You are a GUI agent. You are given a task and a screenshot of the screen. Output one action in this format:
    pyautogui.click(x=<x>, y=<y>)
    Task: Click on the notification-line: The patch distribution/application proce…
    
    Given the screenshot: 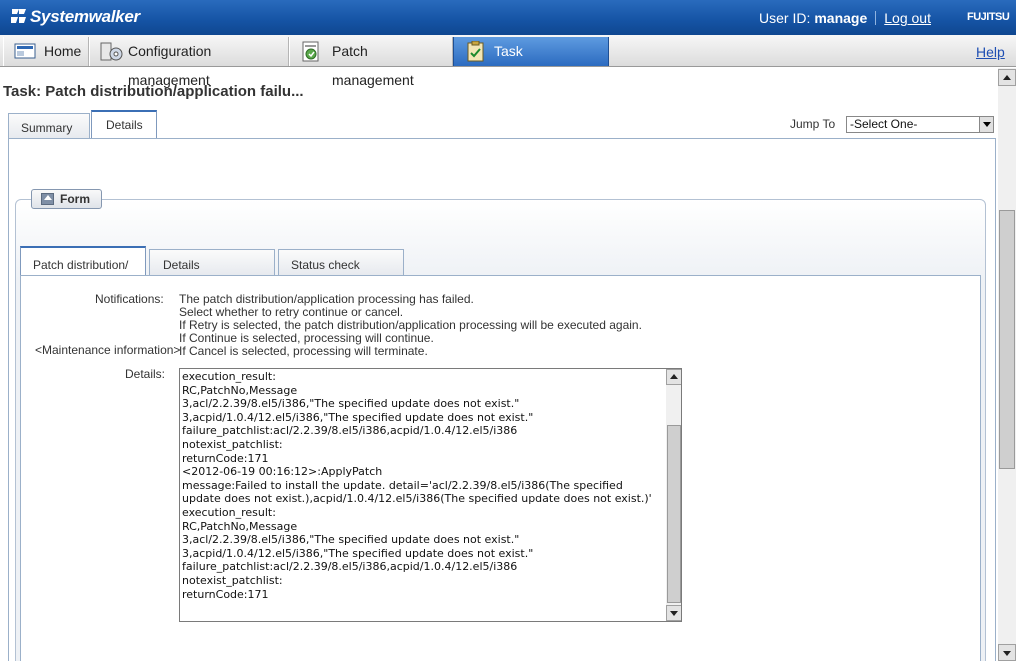 What is the action you would take?
    pyautogui.click(x=326, y=299)
    